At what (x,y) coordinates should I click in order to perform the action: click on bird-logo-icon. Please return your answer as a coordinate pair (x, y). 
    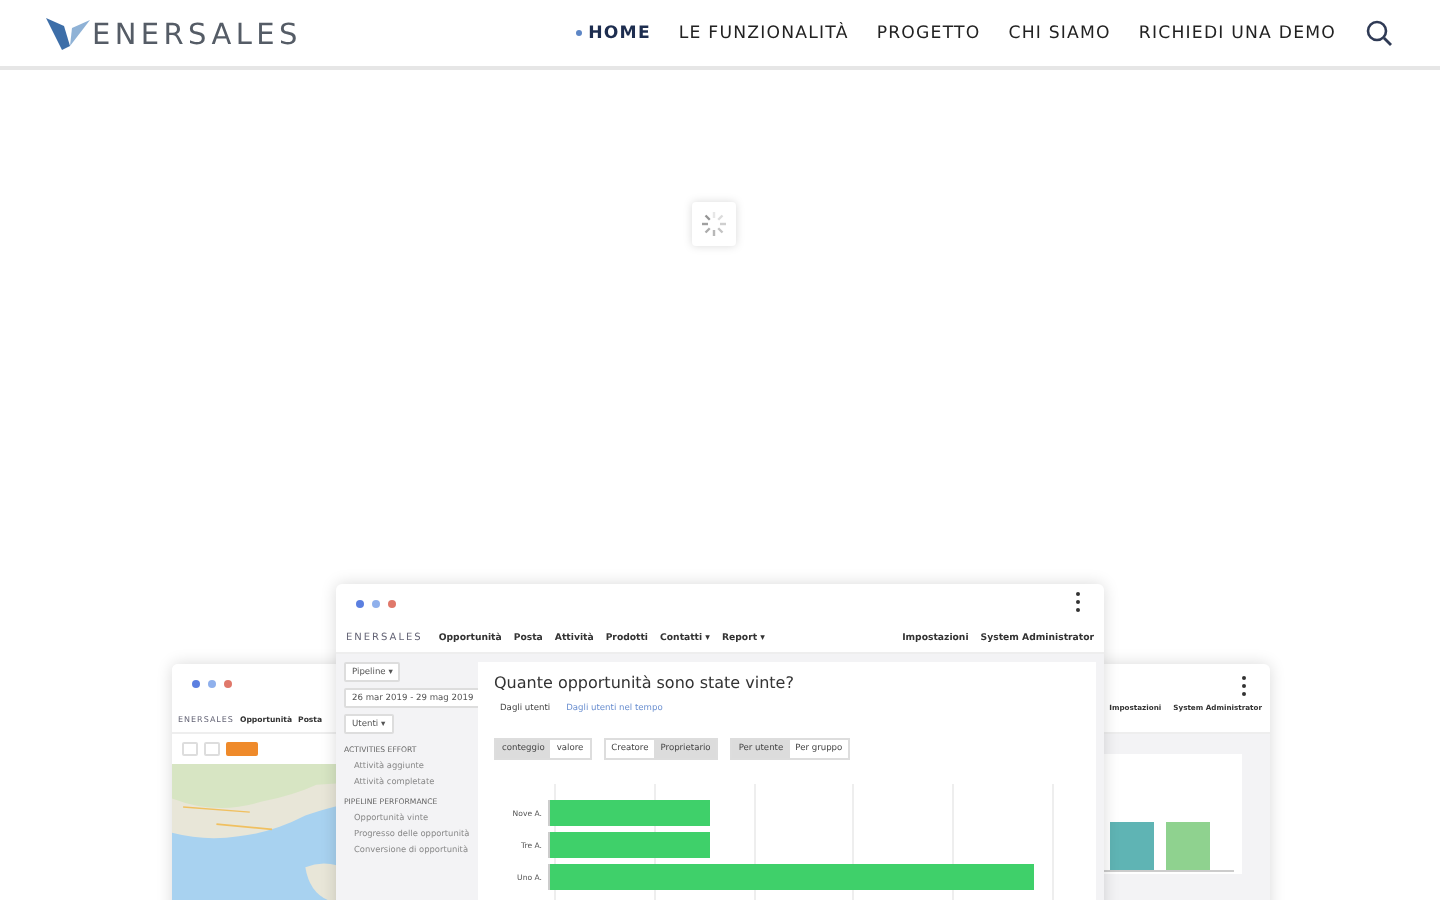
    Looking at the image, I should click on (68, 33).